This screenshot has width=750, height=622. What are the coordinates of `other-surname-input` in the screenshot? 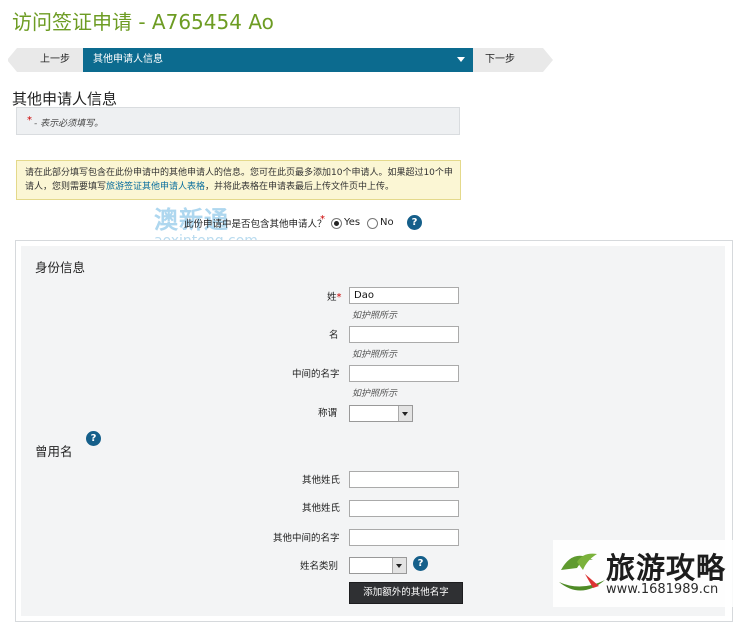 It's located at (404, 479).